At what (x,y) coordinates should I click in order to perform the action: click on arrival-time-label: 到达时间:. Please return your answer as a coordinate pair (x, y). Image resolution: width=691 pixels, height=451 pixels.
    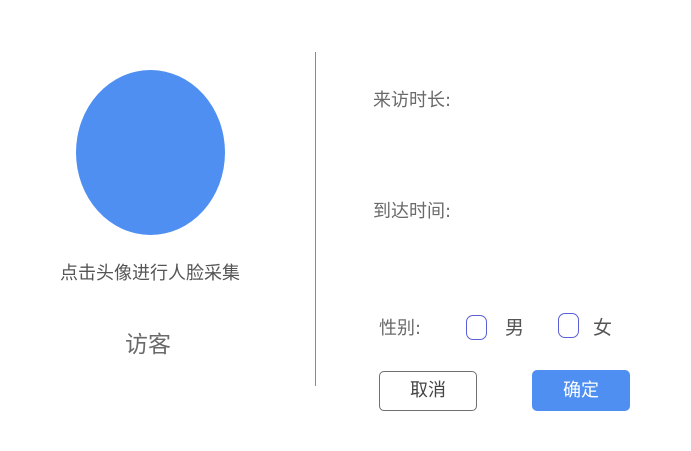
    Looking at the image, I should click on (412, 211).